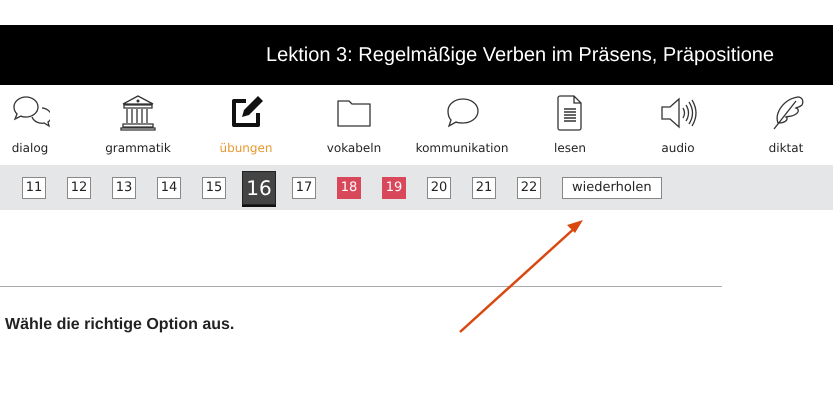 This screenshot has height=417, width=833. What do you see at coordinates (354, 125) in the screenshot?
I see `section-tab: vokabeln` at bounding box center [354, 125].